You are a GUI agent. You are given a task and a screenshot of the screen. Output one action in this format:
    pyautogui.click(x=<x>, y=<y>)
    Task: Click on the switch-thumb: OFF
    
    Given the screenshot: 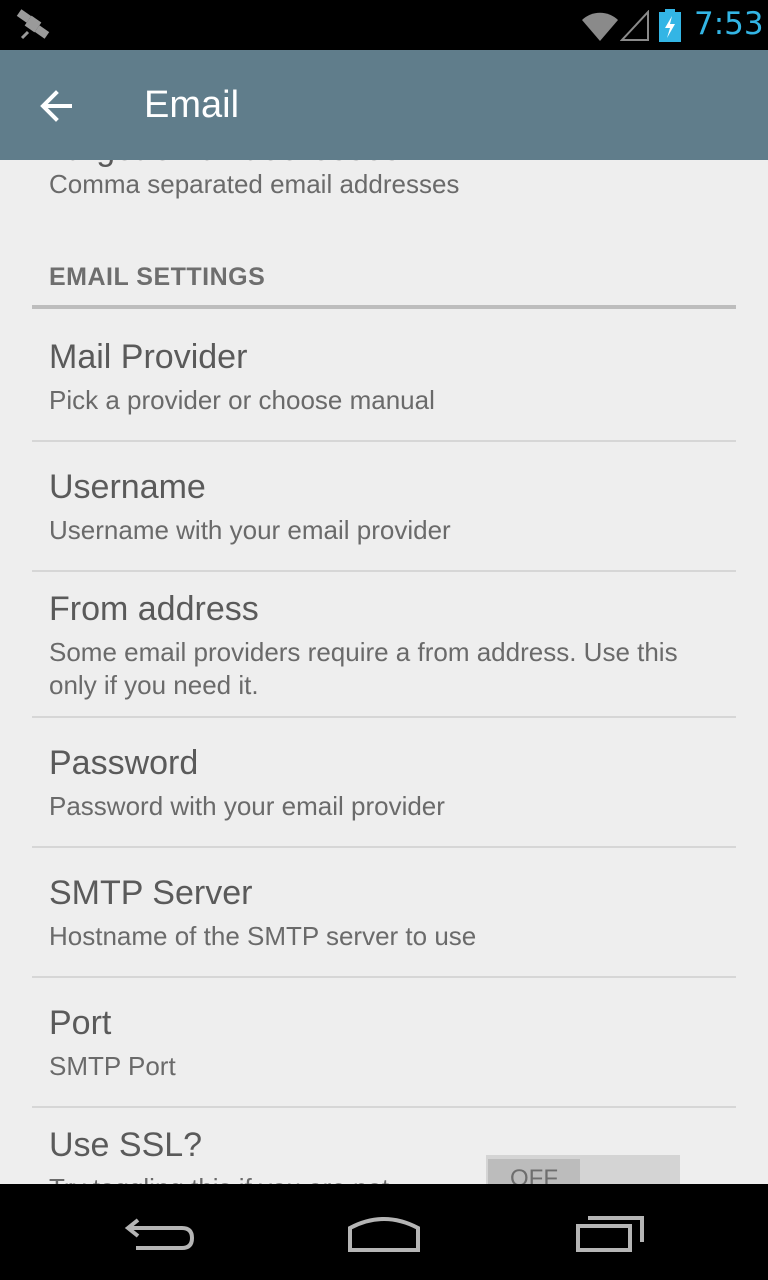 What is the action you would take?
    pyautogui.click(x=534, y=1171)
    